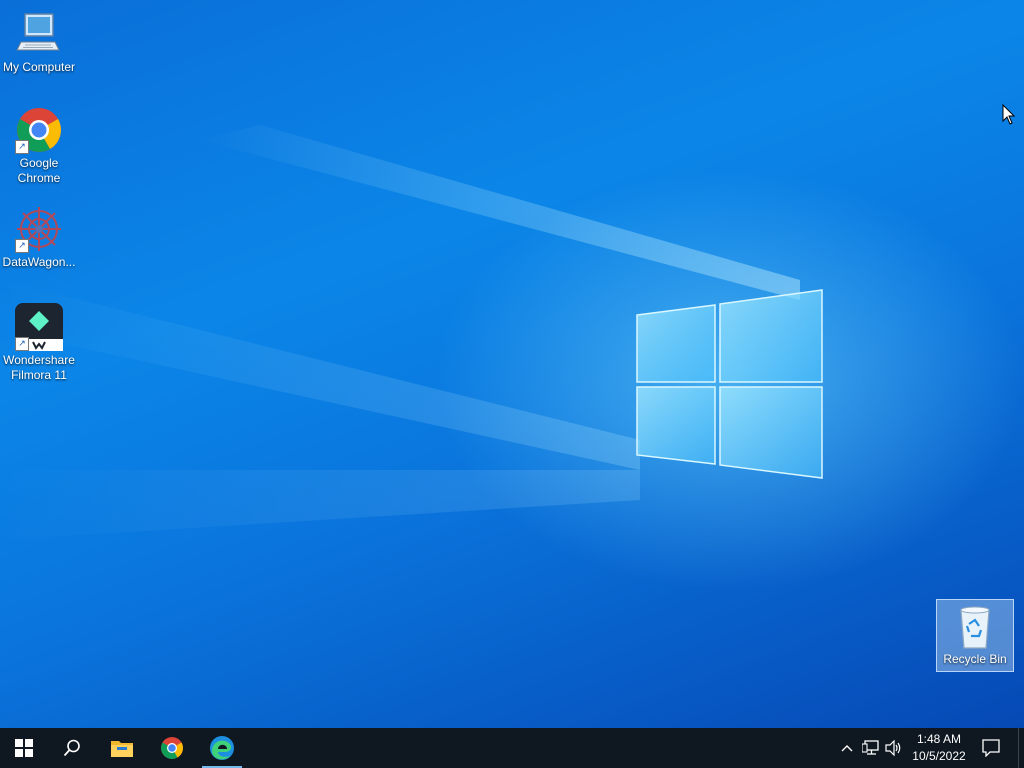 This screenshot has width=1024, height=768. I want to click on desktop-icon-label: Recycle Bin, so click(975, 659).